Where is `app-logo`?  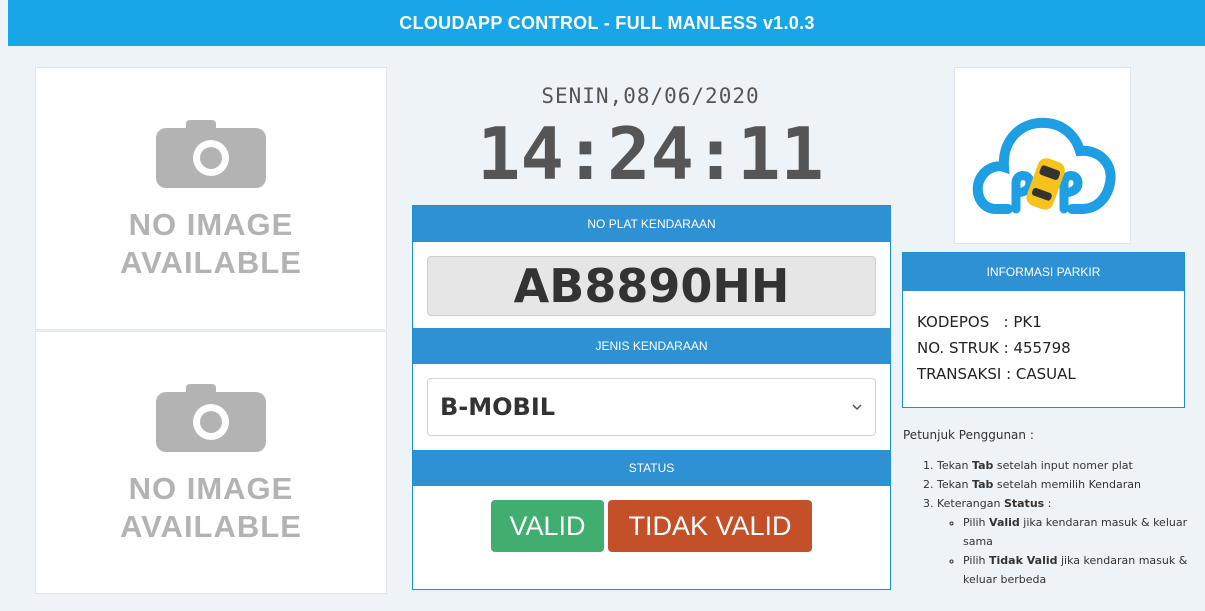 app-logo is located at coordinates (1042, 155).